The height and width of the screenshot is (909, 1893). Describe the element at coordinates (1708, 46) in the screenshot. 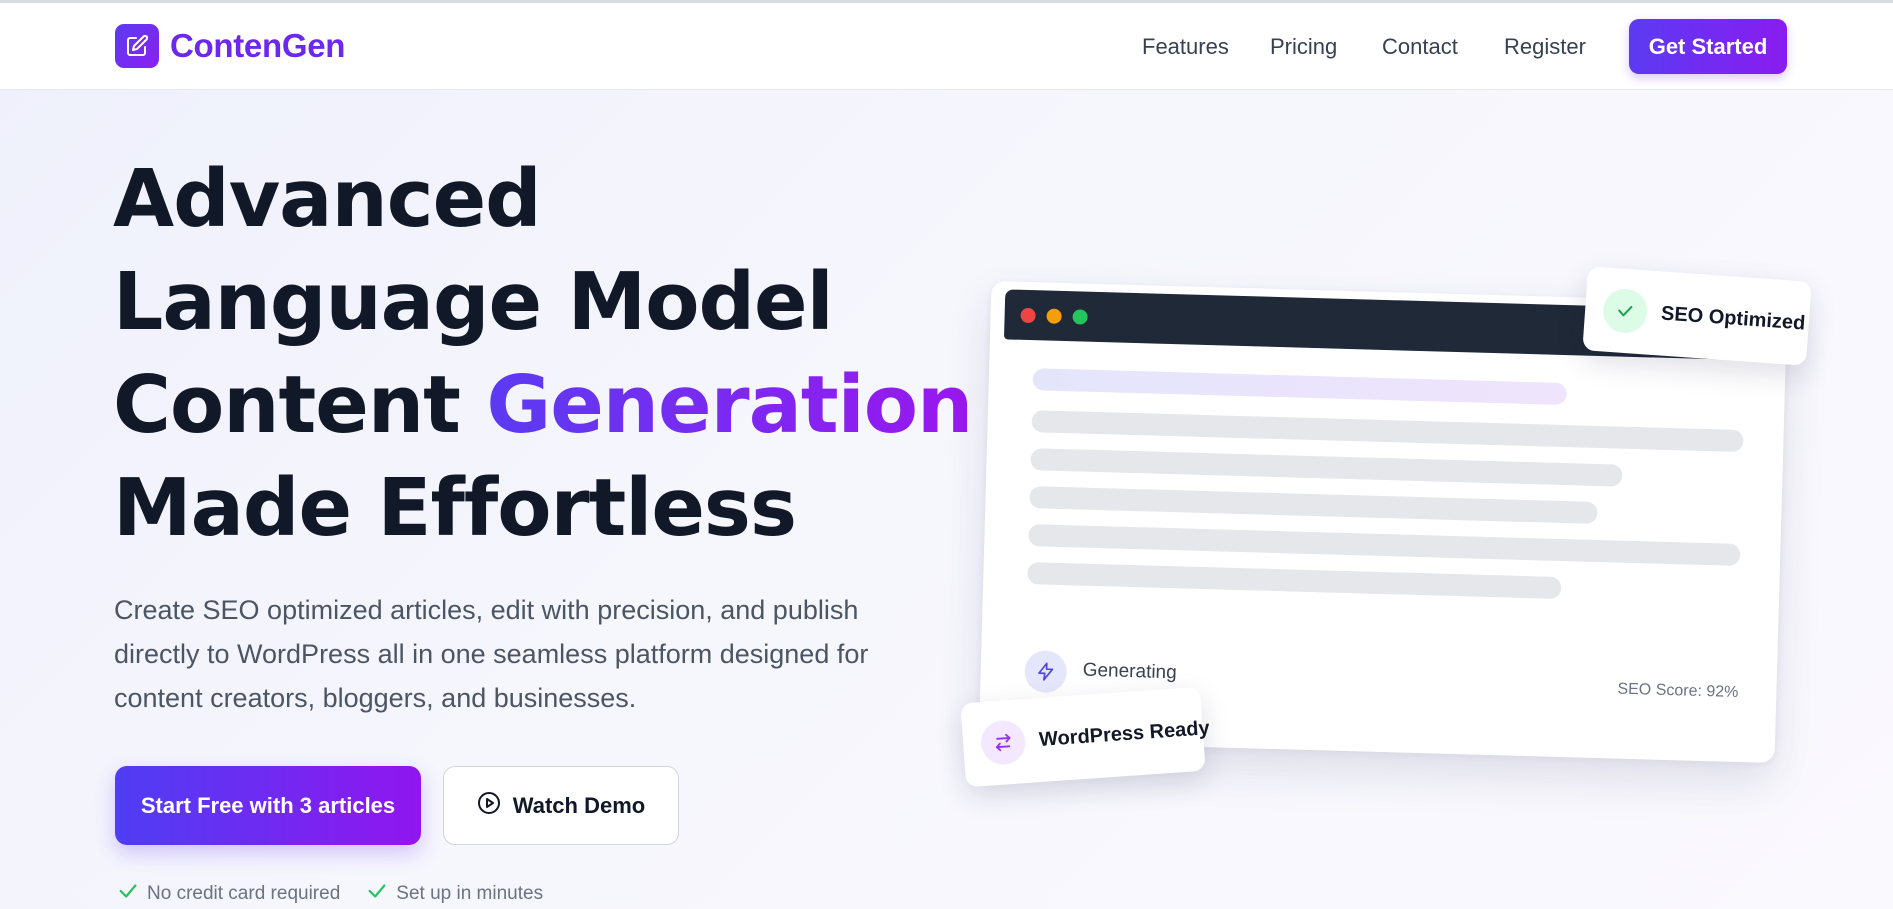

I see `get-started-button: Get Started` at that location.